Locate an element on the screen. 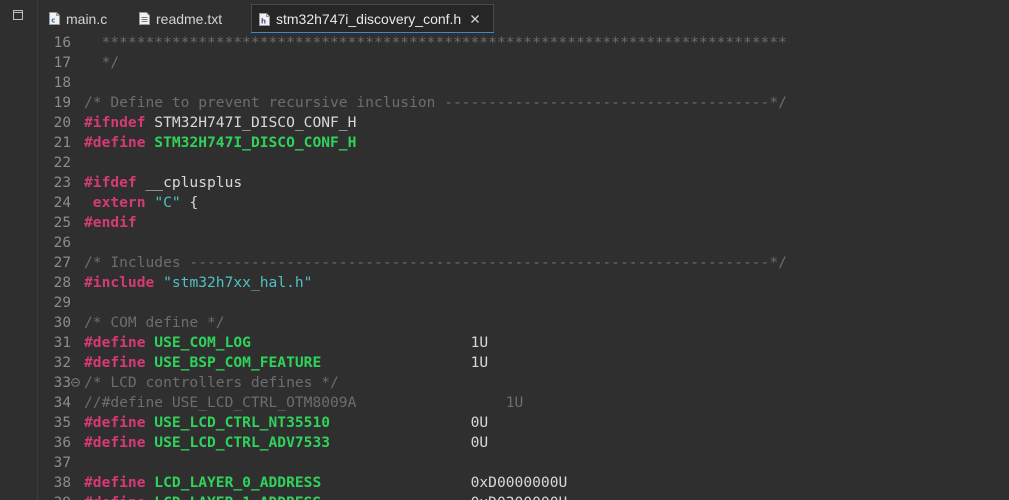  close-icon is located at coordinates (475, 19).